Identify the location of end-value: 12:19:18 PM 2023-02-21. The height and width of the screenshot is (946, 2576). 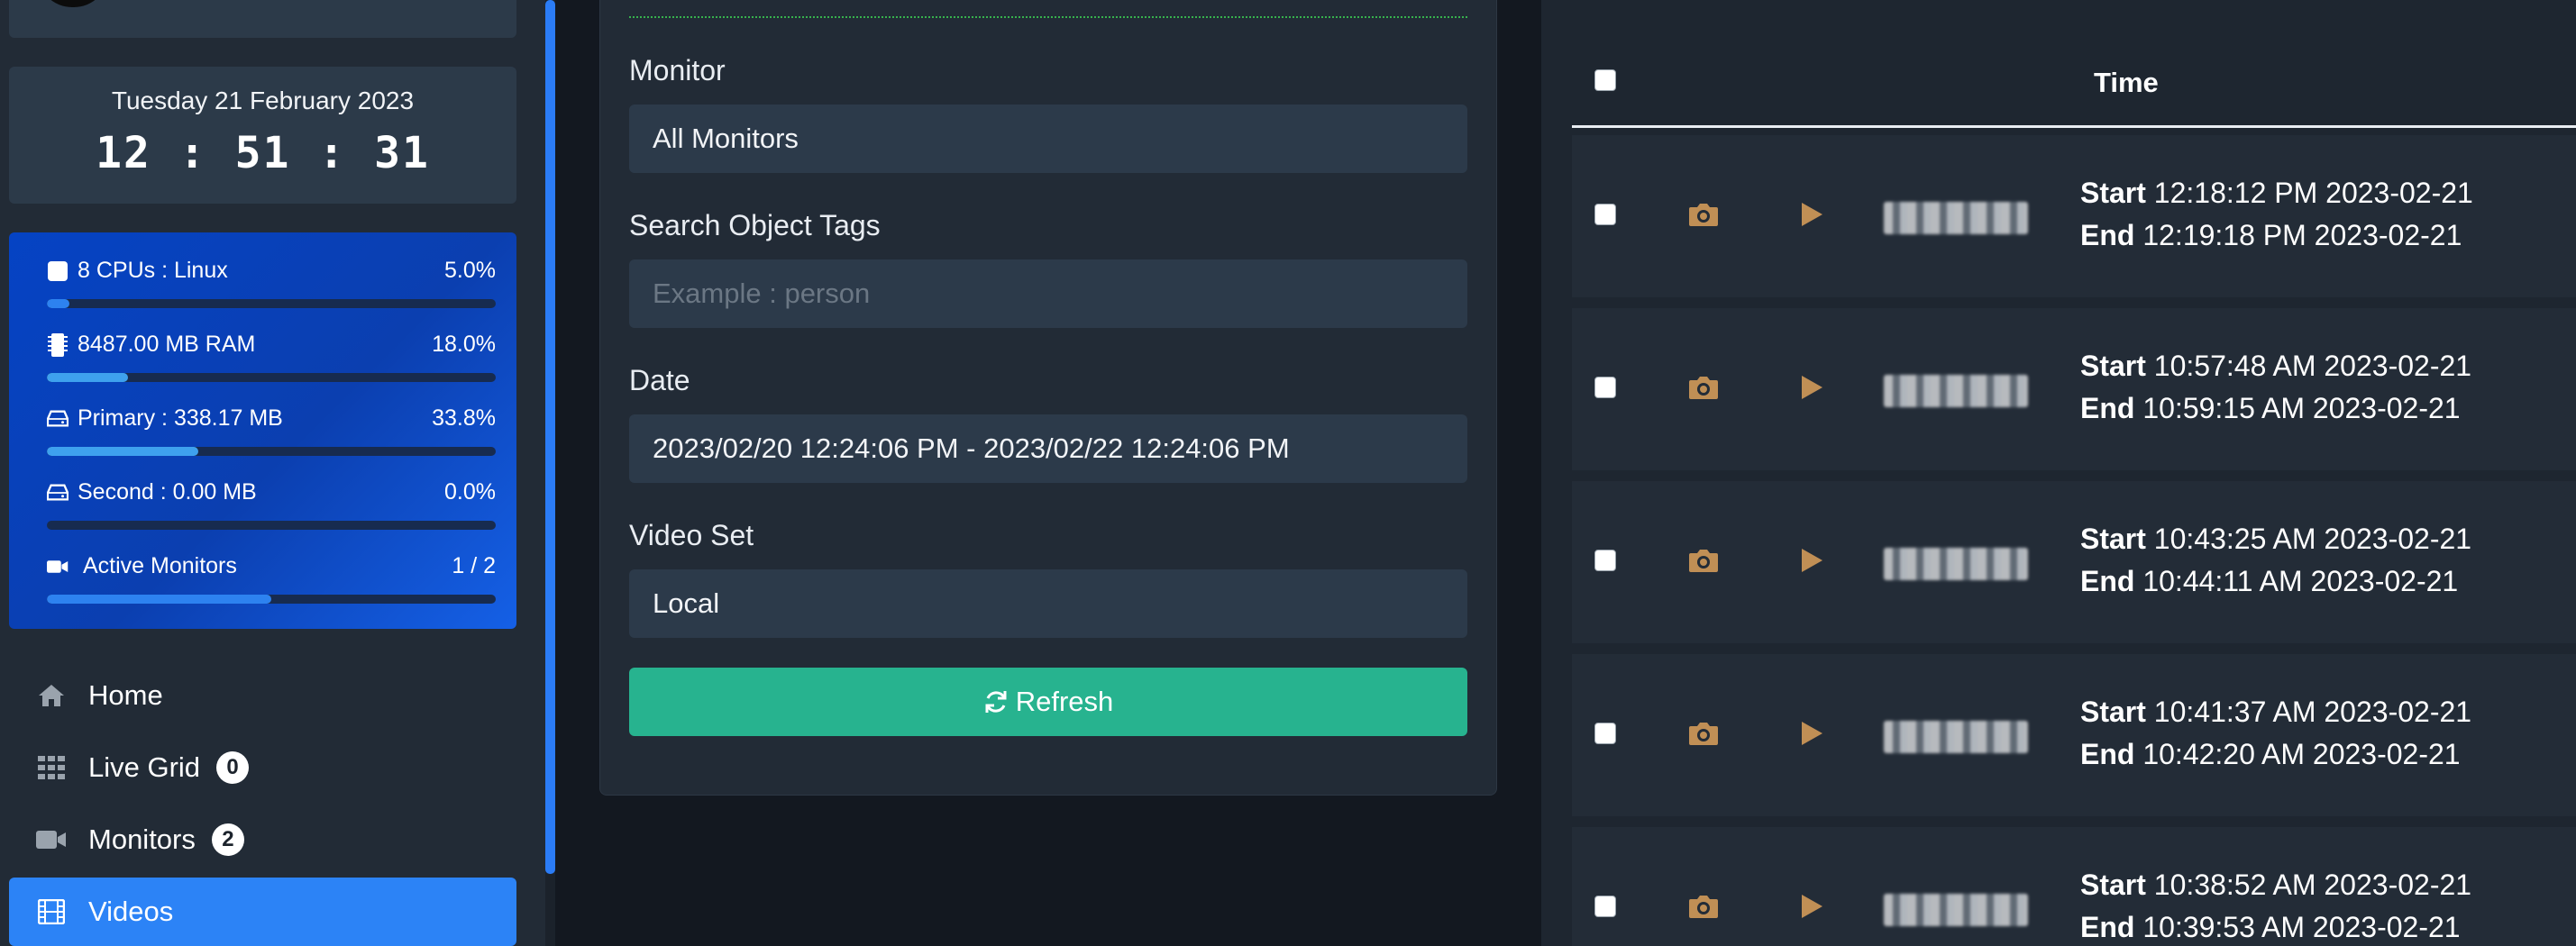
(2302, 235).